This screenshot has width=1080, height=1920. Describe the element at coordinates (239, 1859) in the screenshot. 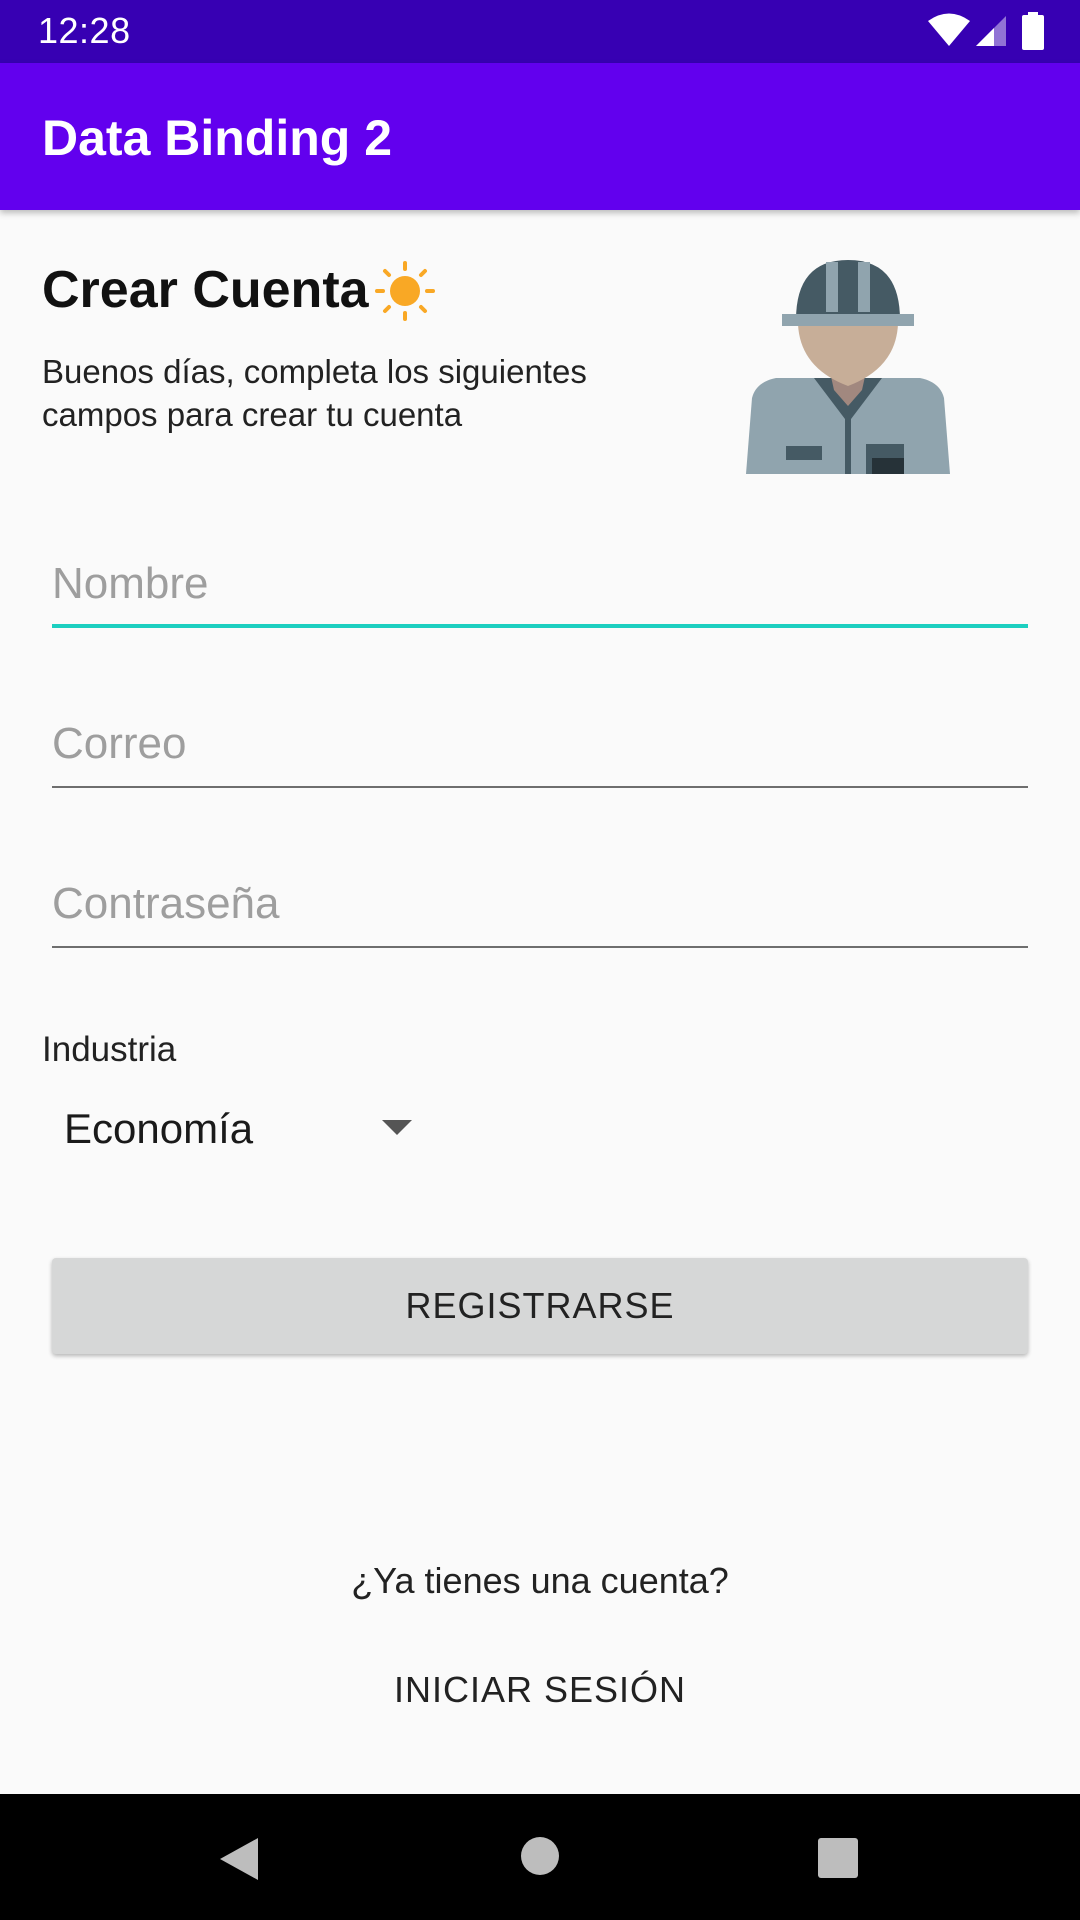

I see `back-icon` at that location.